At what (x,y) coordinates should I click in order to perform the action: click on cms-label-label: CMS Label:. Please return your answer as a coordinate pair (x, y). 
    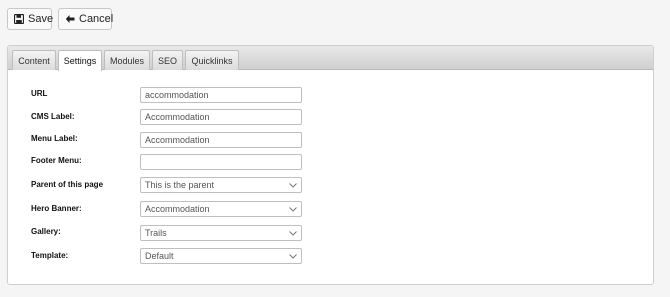
    Looking at the image, I should click on (53, 116).